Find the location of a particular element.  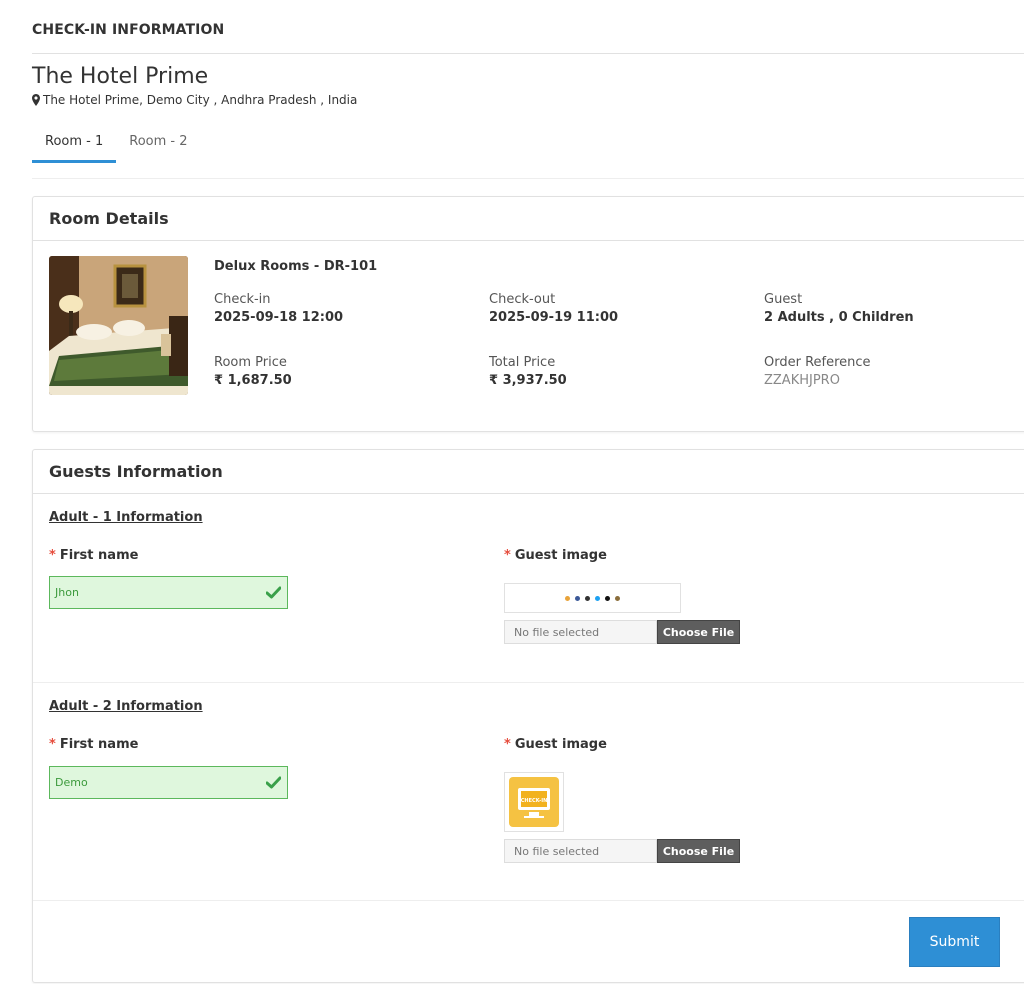

adult-1-section-title: Adult - 1 Information is located at coordinates (126, 517).